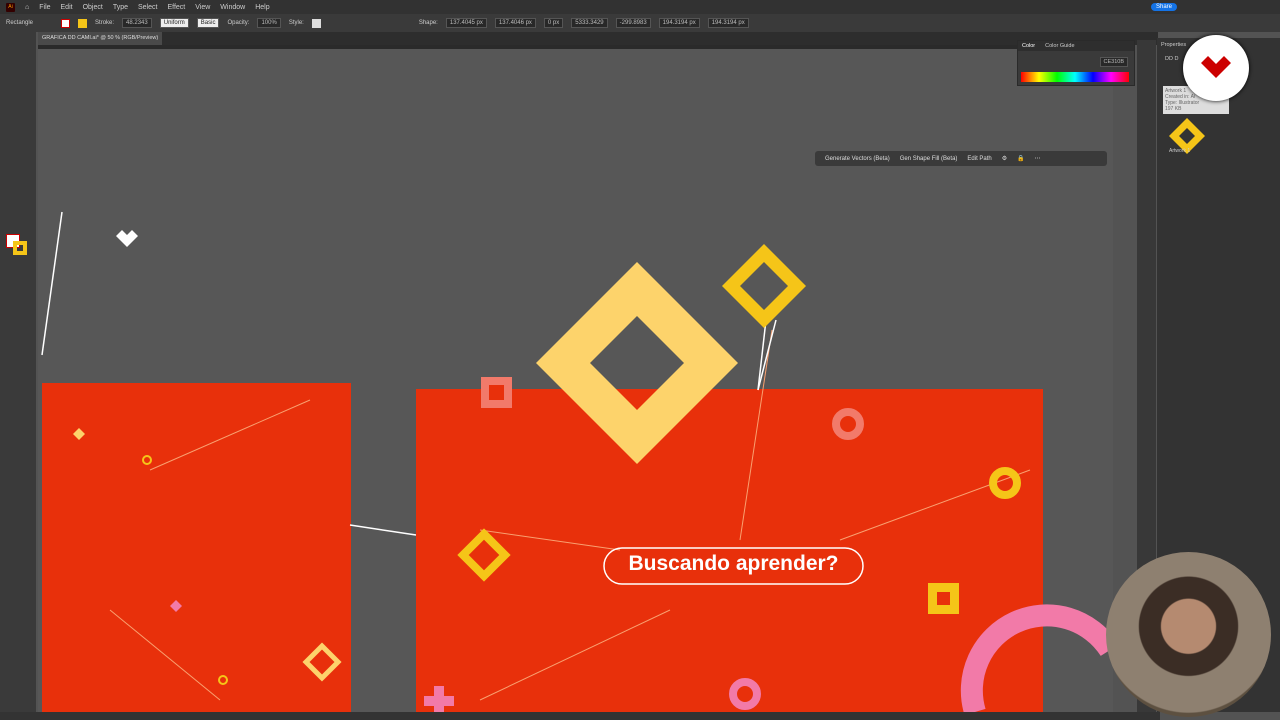 This screenshot has width=1280, height=720. Describe the element at coordinates (764, 286) in the screenshot. I see `selected-yellow-diamond` at that location.